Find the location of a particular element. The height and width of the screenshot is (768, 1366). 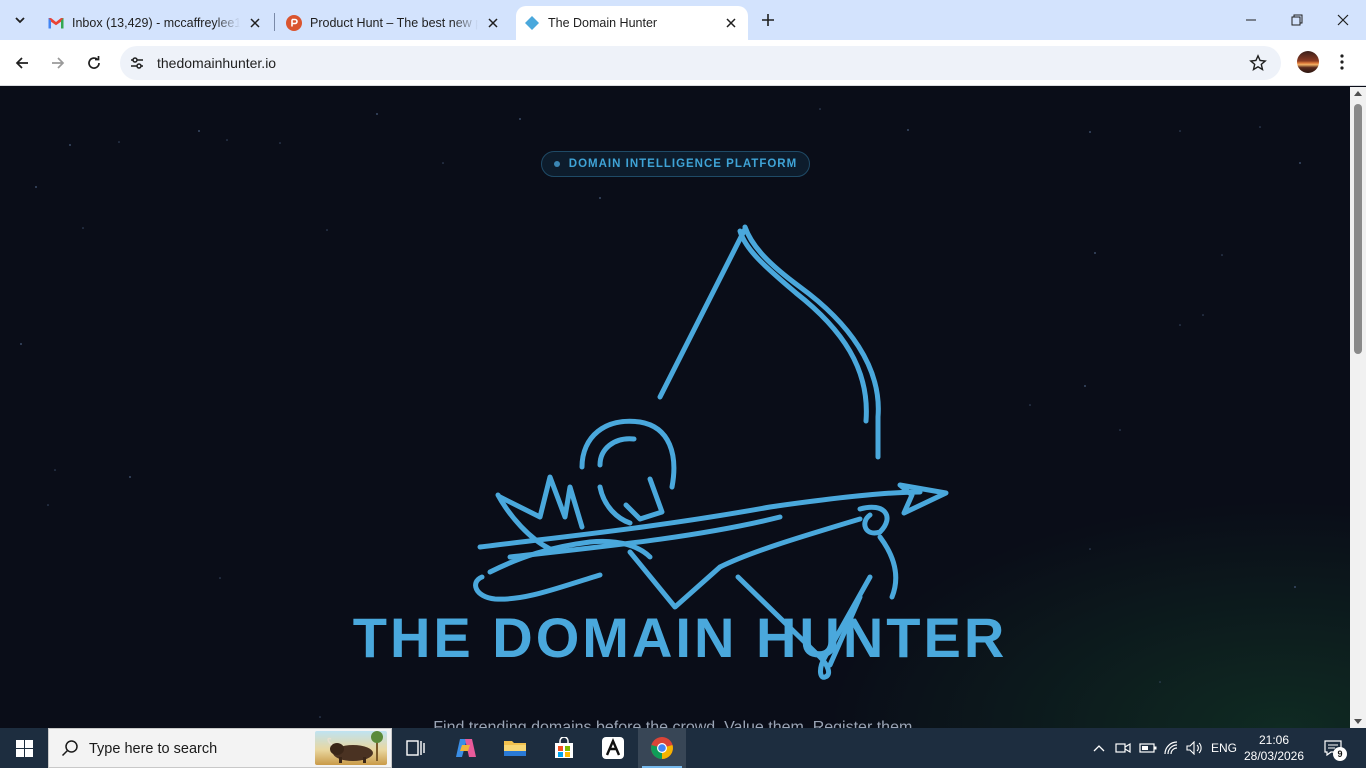

camera-icon is located at coordinates (1123, 748).